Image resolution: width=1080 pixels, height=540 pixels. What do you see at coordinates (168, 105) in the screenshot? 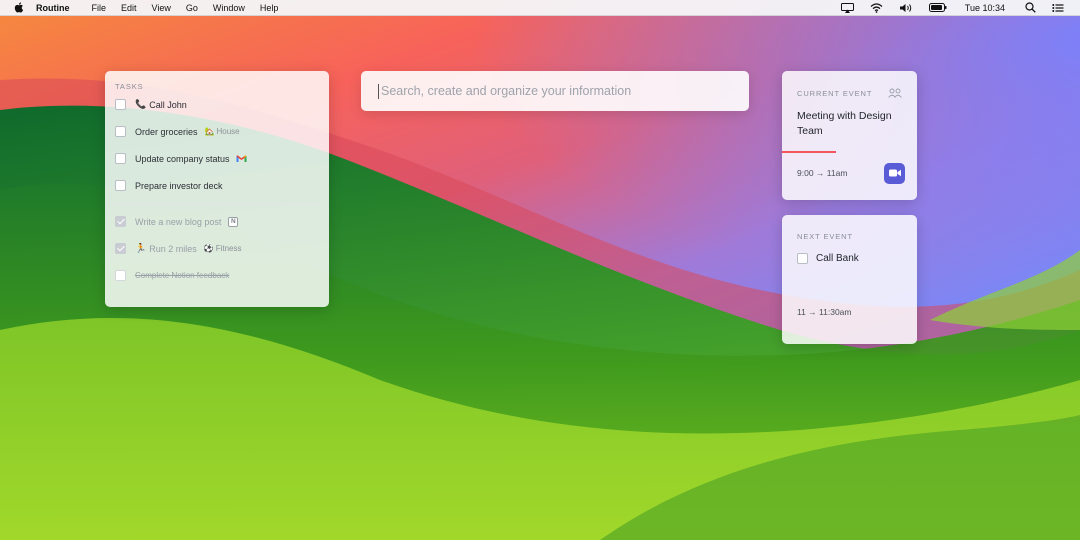
I see `task-label: Call John` at bounding box center [168, 105].